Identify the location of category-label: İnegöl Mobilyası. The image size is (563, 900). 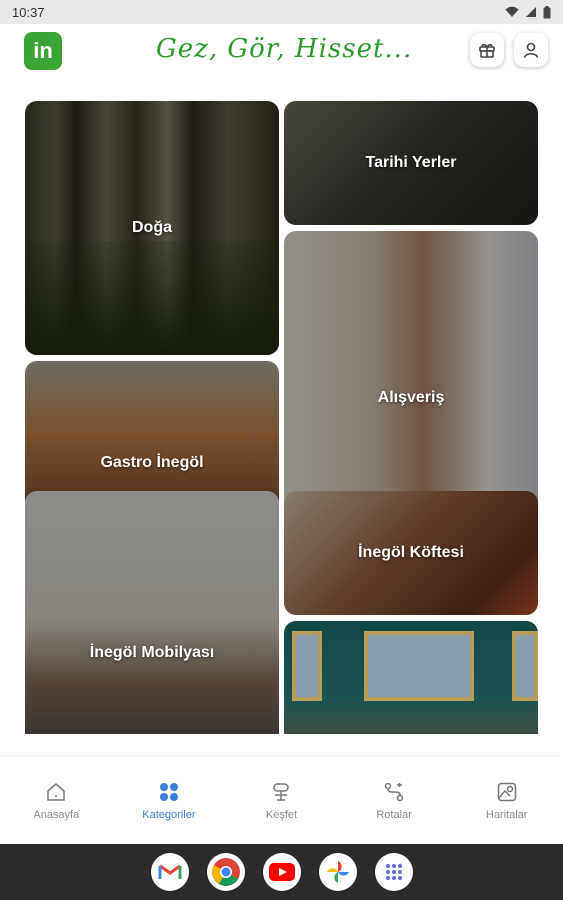
(152, 652).